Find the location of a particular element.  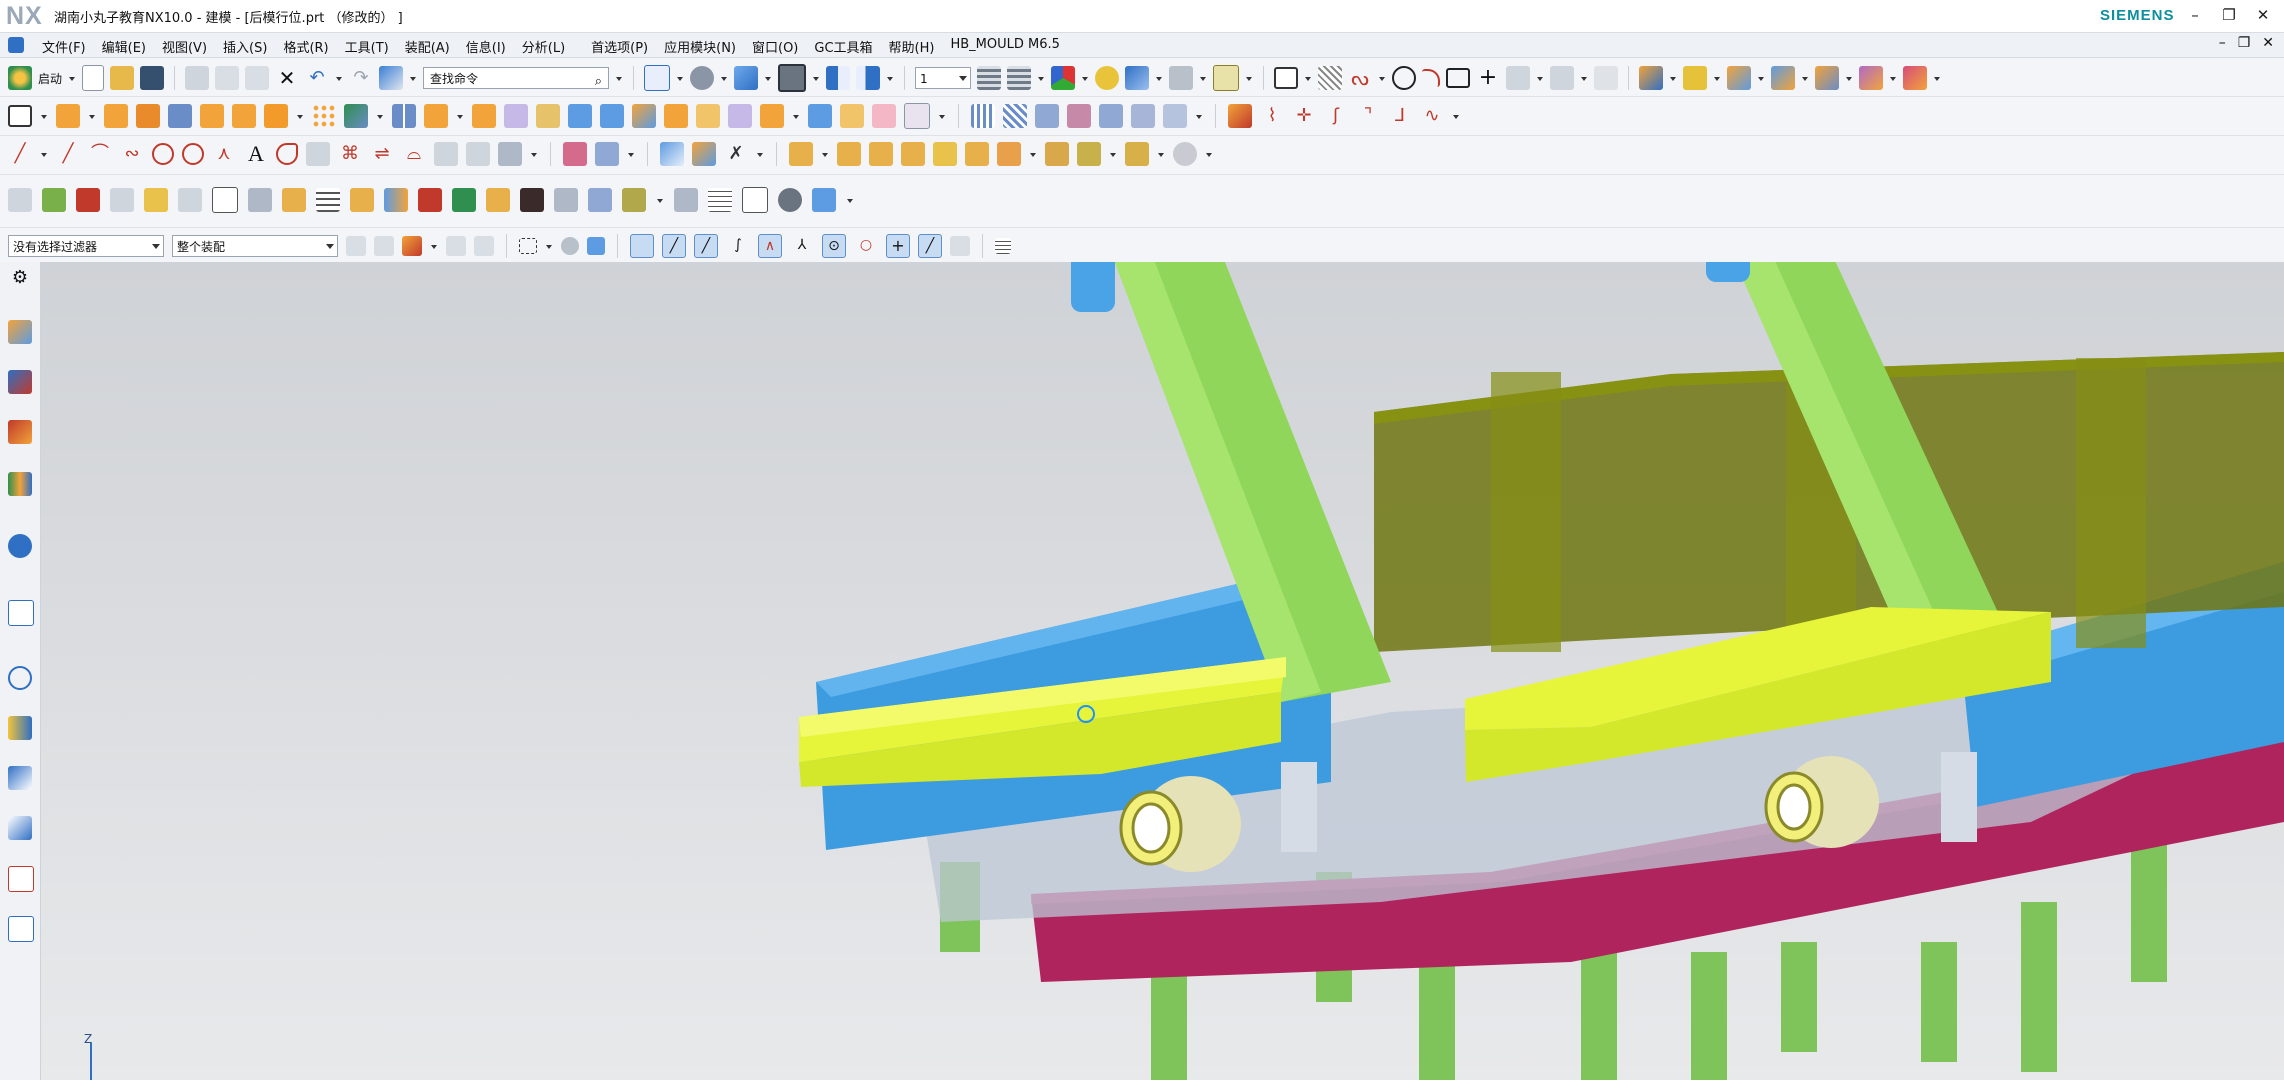

mold-core-icon is located at coordinates (849, 154).